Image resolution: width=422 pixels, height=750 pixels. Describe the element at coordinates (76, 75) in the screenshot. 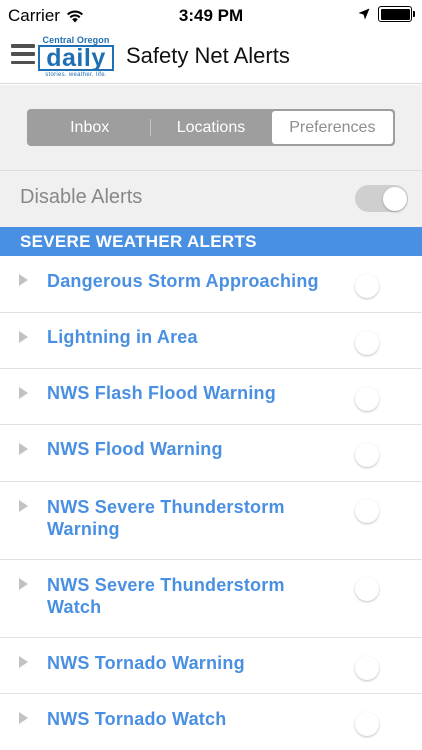

I see `logo-tagline: stories. weather. life.` at that location.